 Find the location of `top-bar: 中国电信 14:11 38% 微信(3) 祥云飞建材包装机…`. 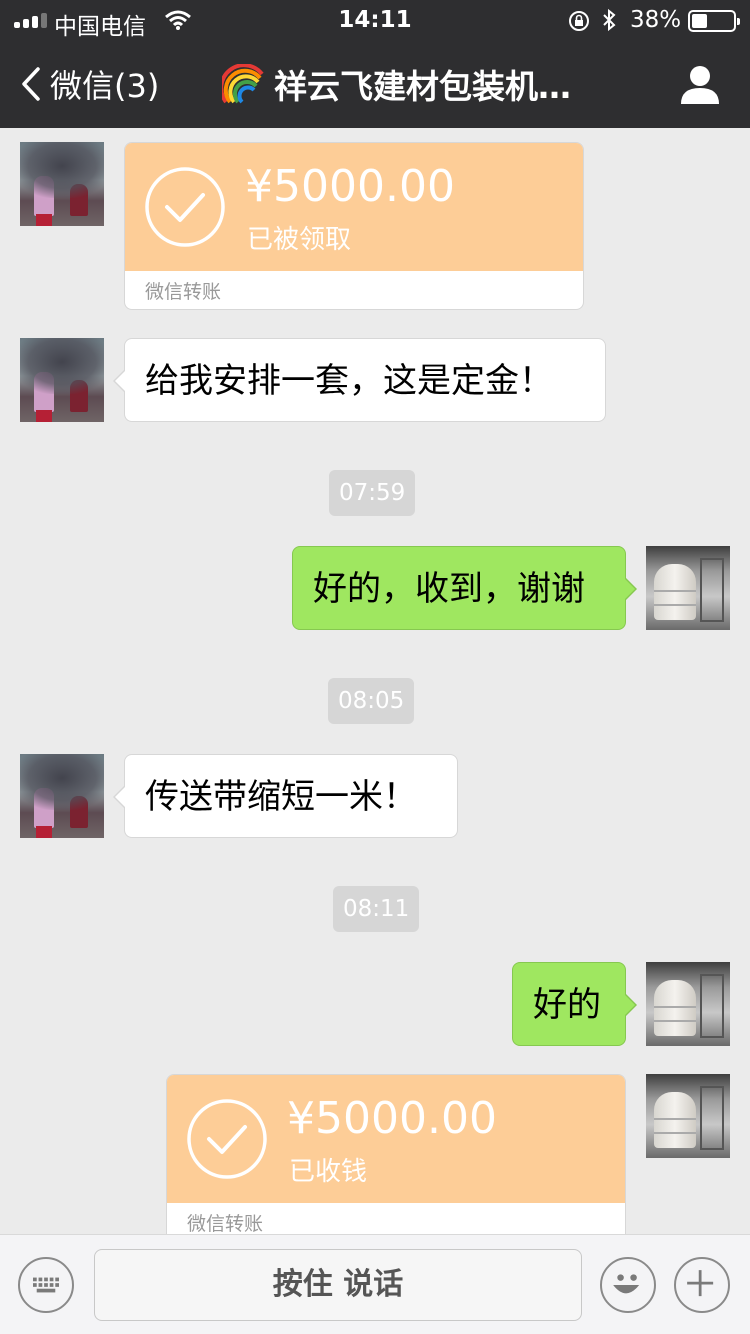

top-bar: 中国电信 14:11 38% 微信(3) 祥云飞建材包装机… is located at coordinates (375, 64).